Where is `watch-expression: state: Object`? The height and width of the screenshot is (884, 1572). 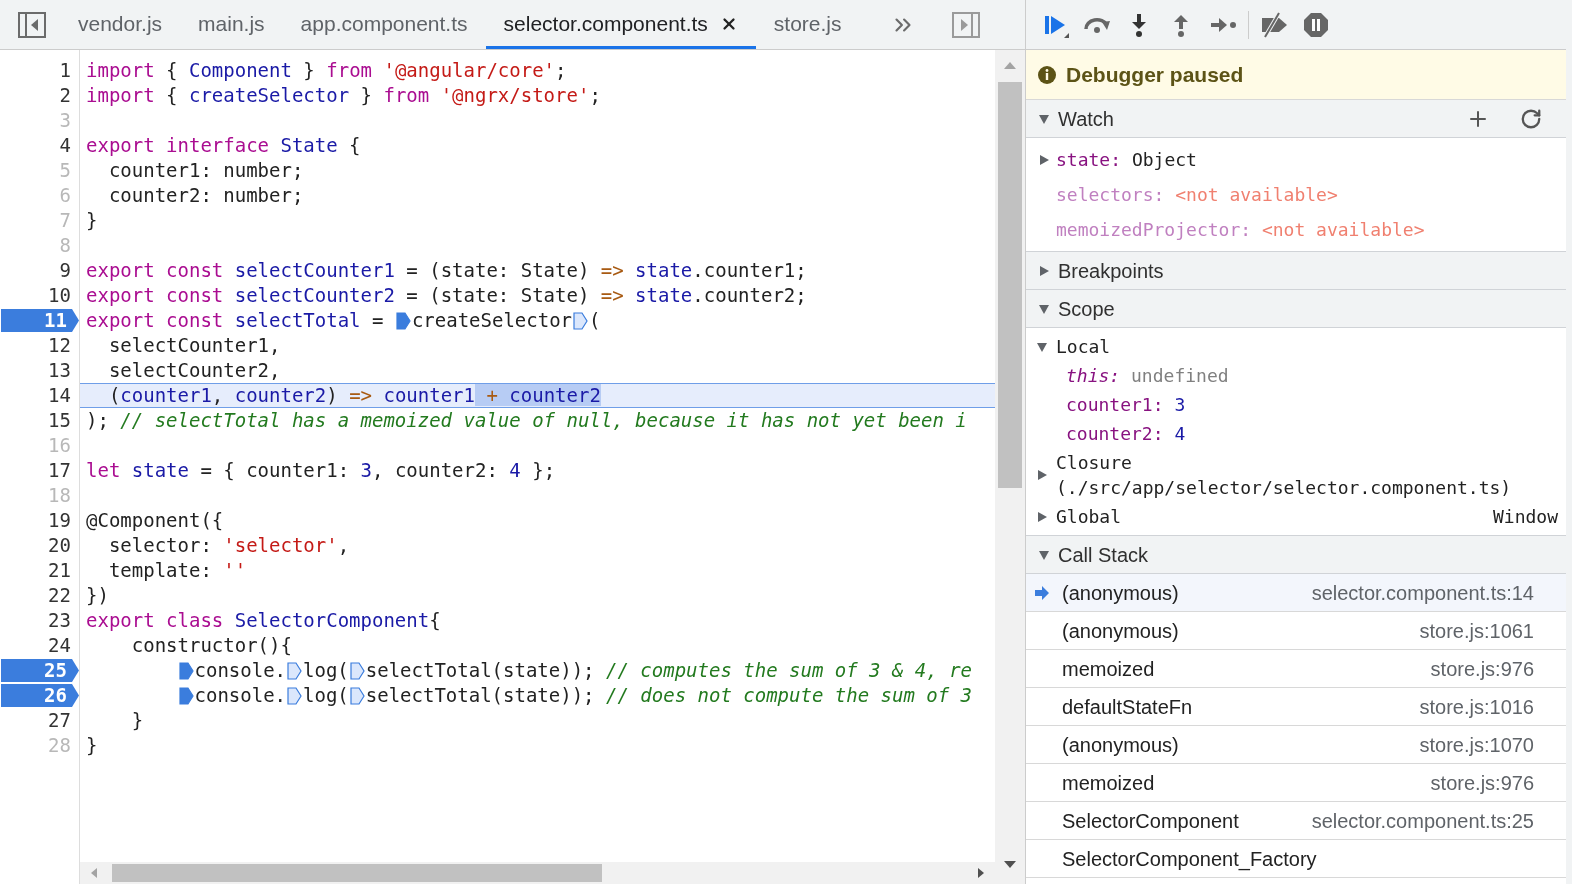
watch-expression: state: Object is located at coordinates (1126, 159).